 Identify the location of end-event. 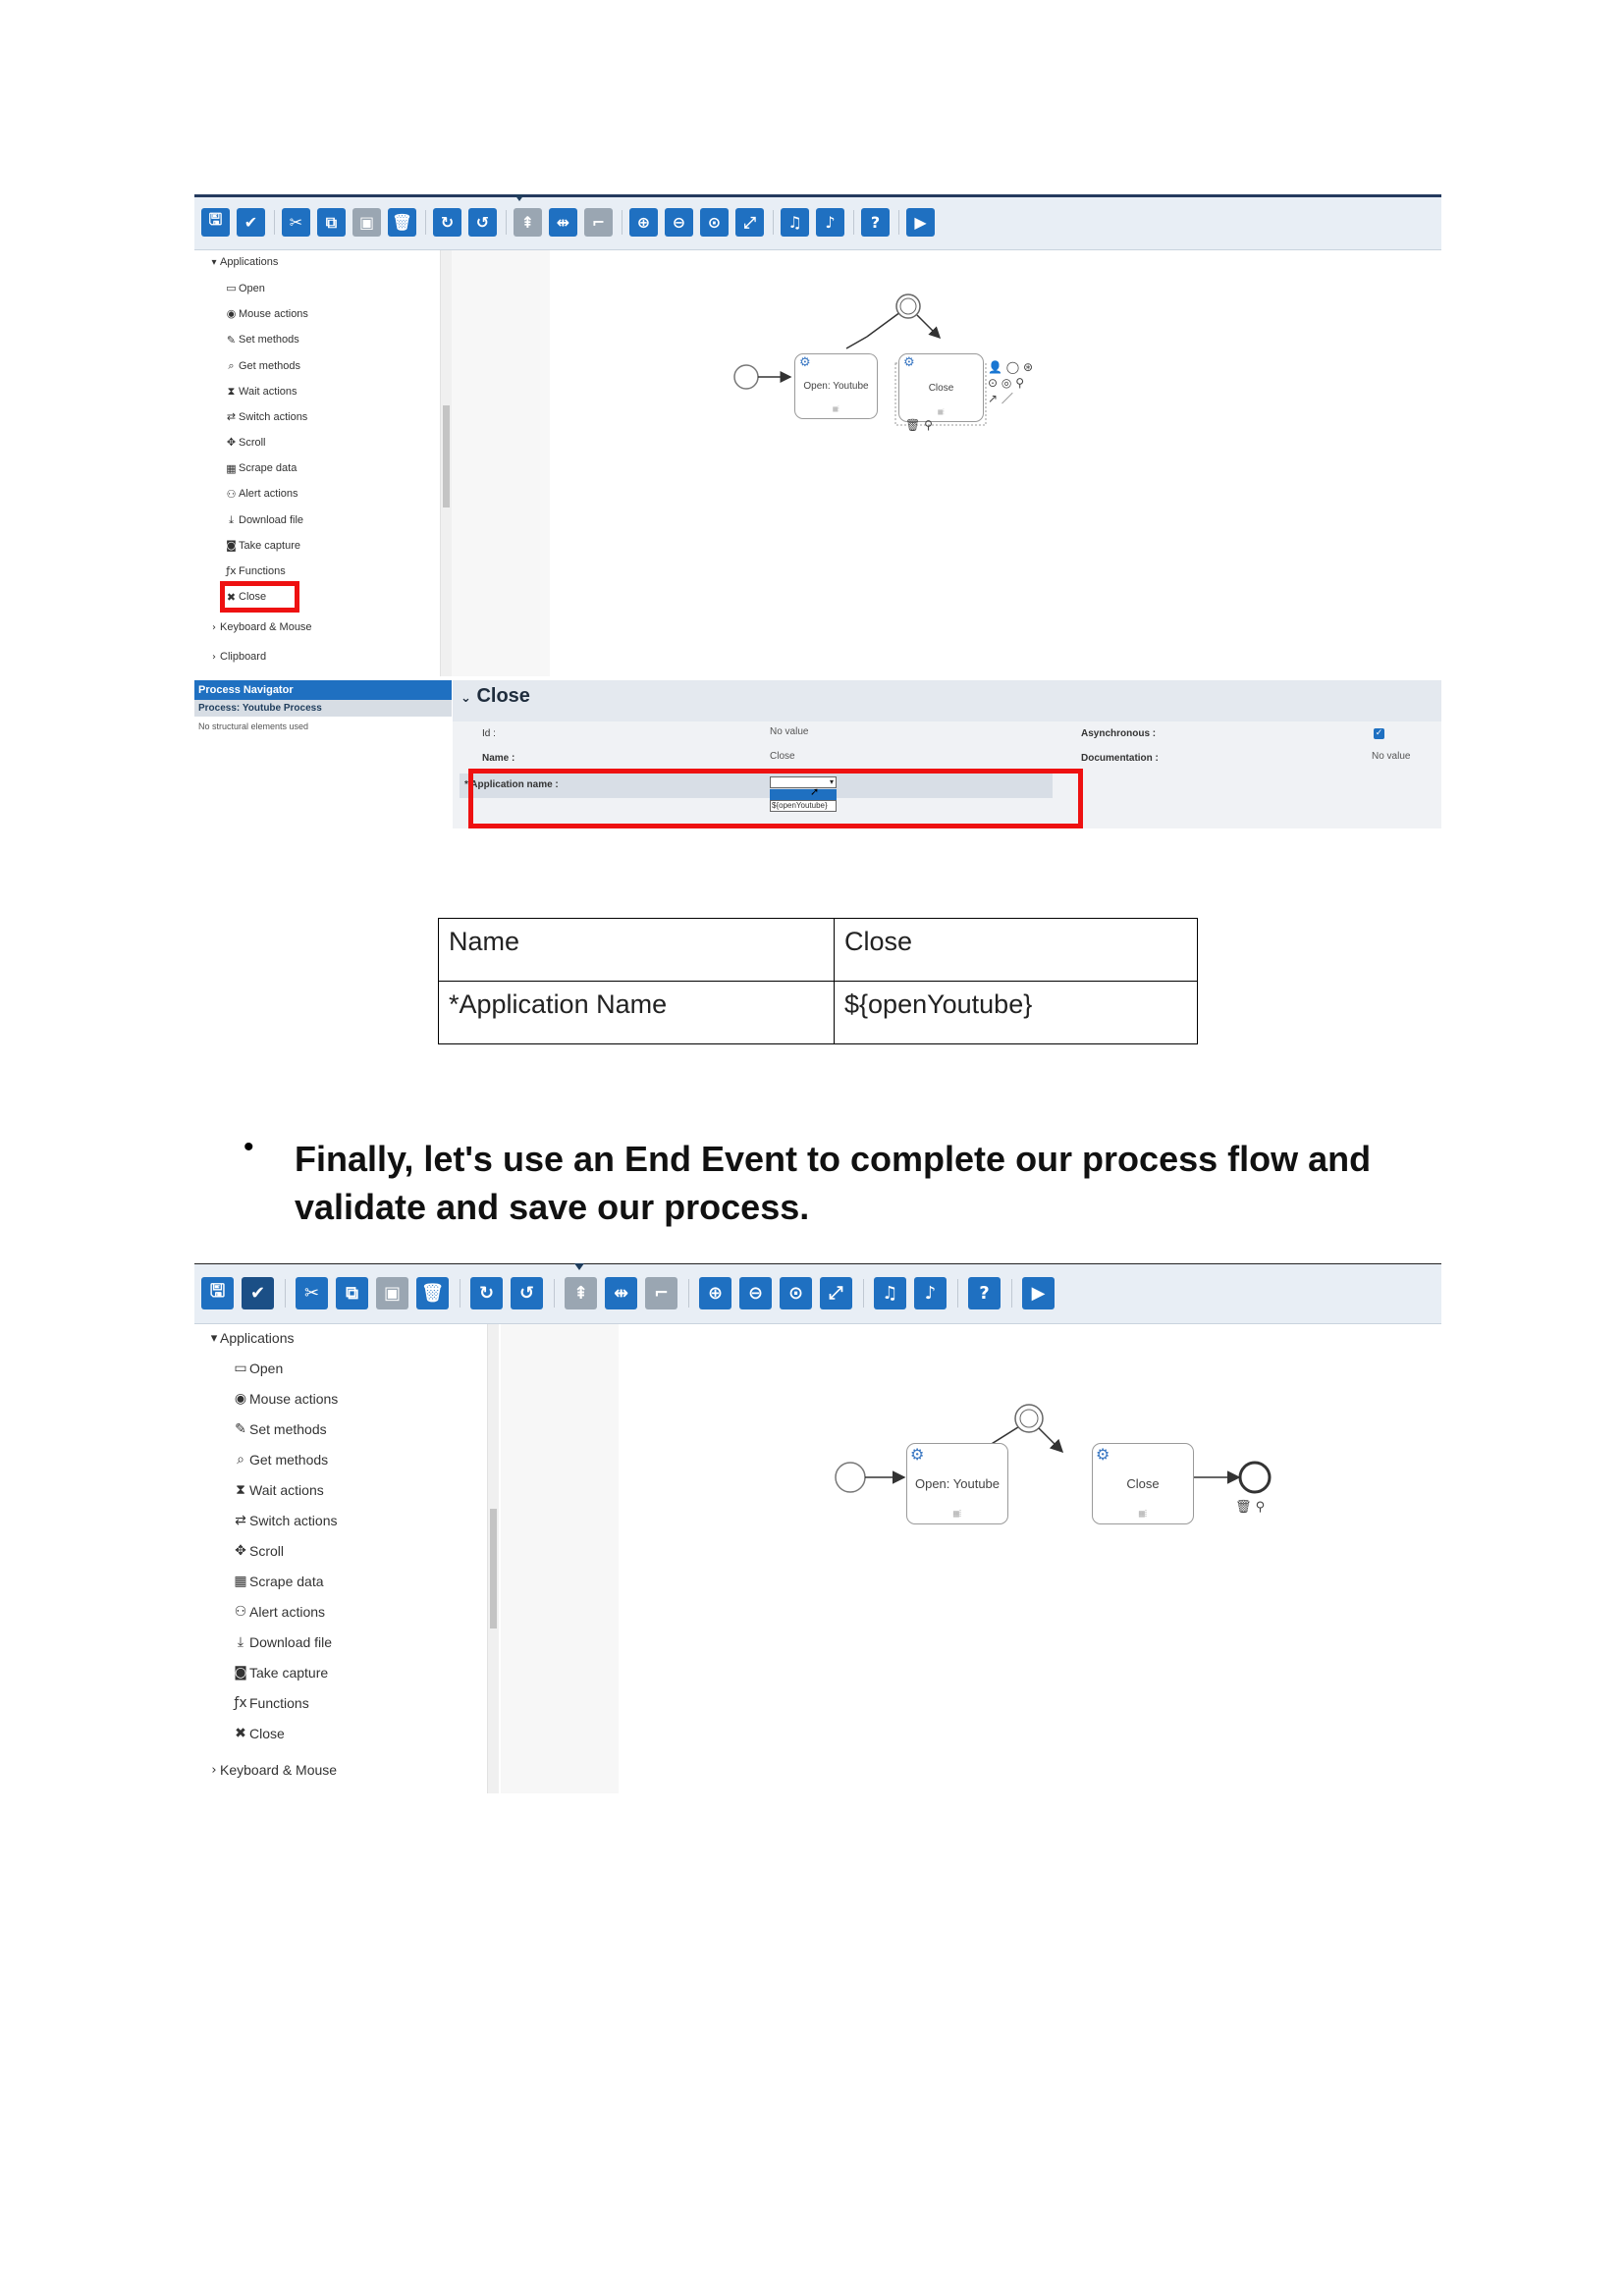
(1255, 1477).